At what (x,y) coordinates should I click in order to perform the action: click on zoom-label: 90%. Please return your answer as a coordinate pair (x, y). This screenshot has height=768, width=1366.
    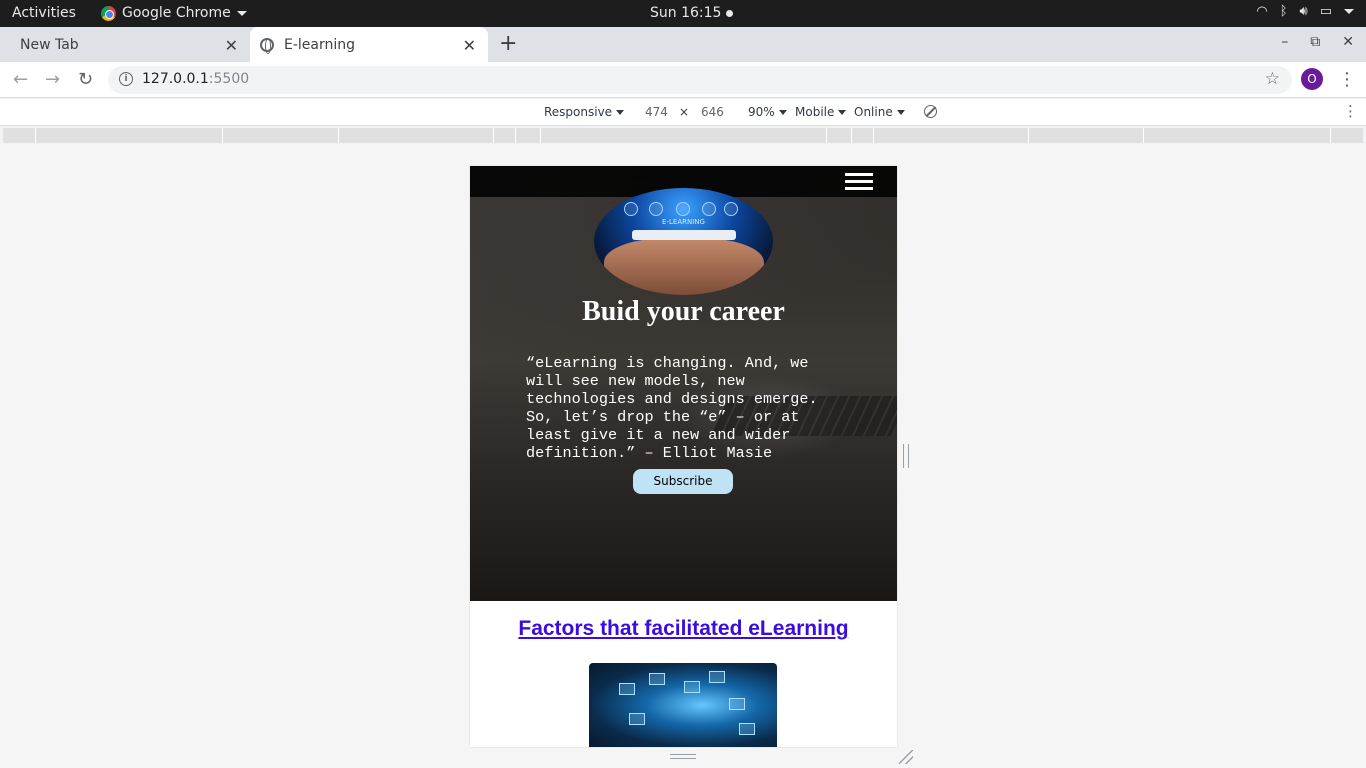
    Looking at the image, I should click on (761, 112).